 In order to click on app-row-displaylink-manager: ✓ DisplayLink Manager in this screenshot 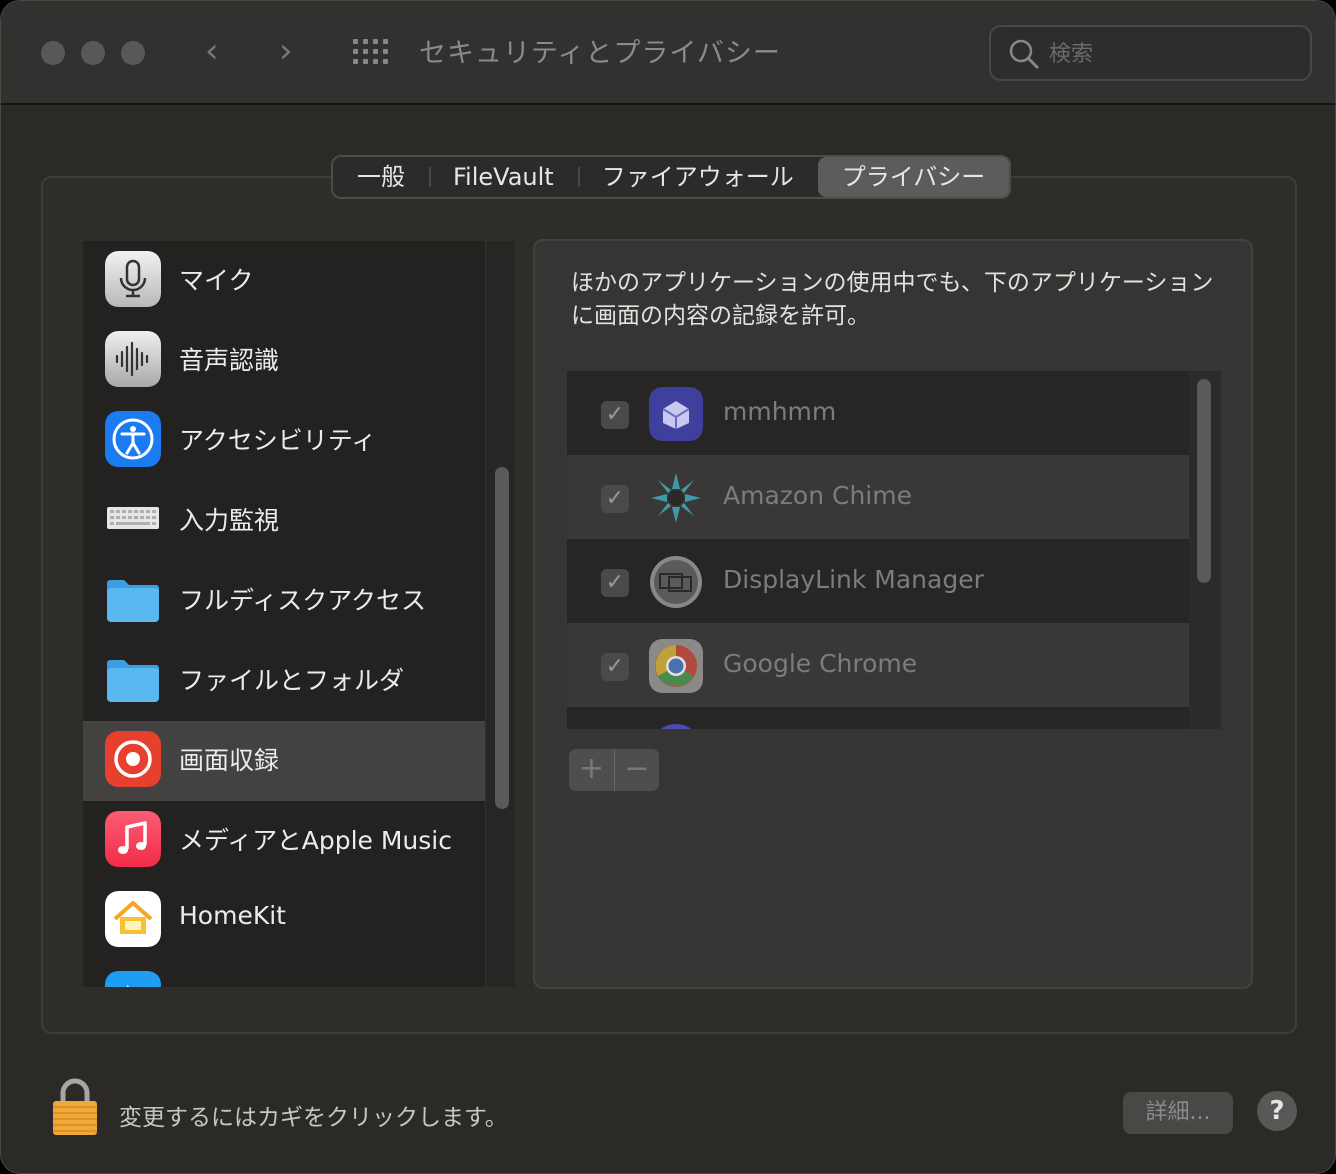, I will do `click(878, 581)`.